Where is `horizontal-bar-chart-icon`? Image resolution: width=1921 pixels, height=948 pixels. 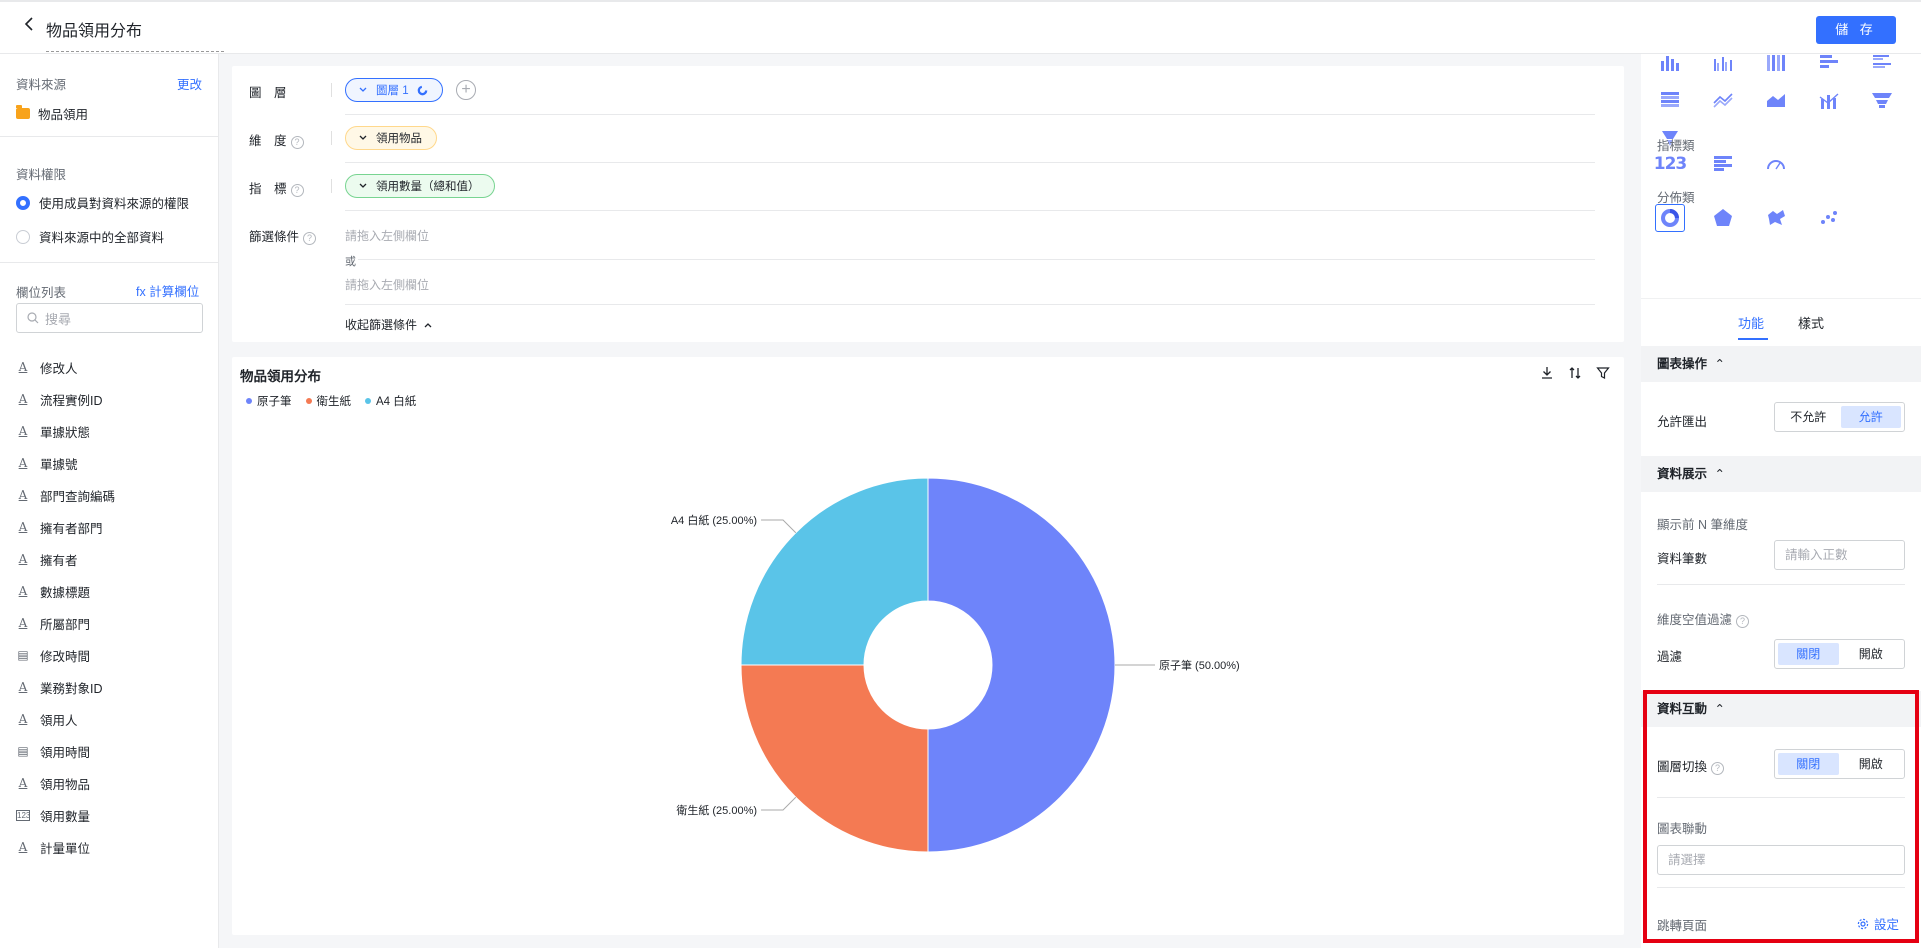
horizontal-bar-chart-icon is located at coordinates (1829, 62).